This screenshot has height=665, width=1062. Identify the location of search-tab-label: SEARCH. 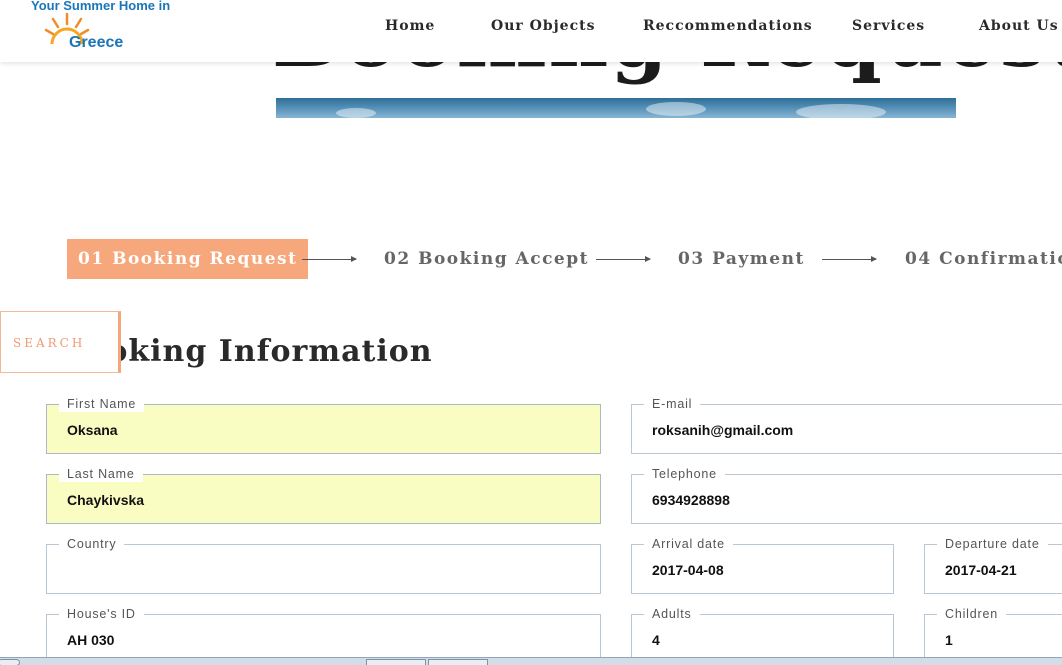
(49, 343).